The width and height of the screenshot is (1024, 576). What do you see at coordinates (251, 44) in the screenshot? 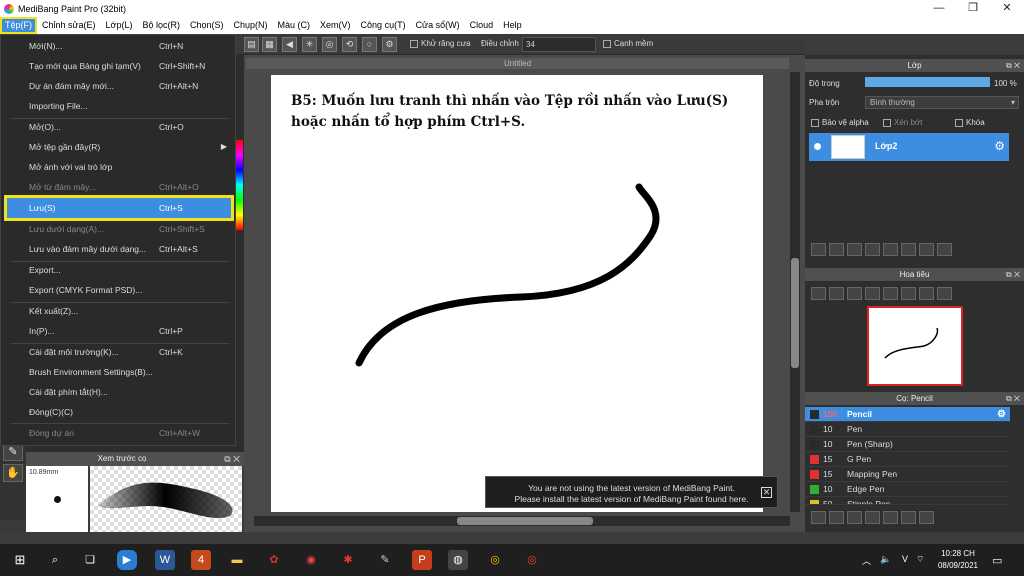
I see `stripe-icon: ▤` at bounding box center [251, 44].